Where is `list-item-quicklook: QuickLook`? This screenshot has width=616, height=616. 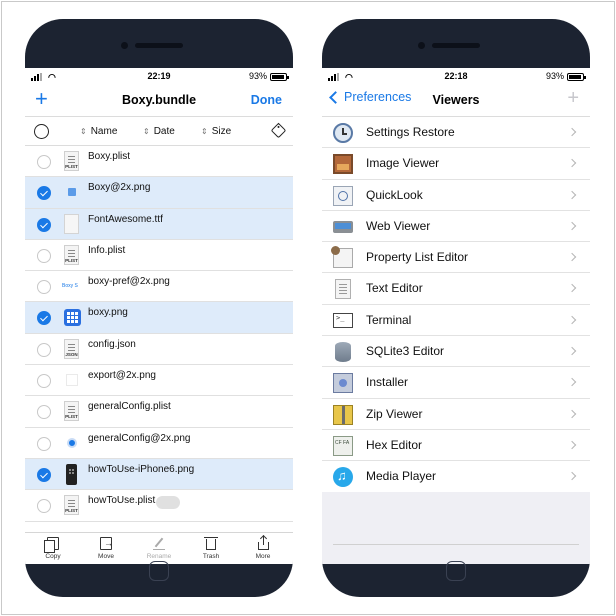
list-item-quicklook: QuickLook is located at coordinates (456, 195).